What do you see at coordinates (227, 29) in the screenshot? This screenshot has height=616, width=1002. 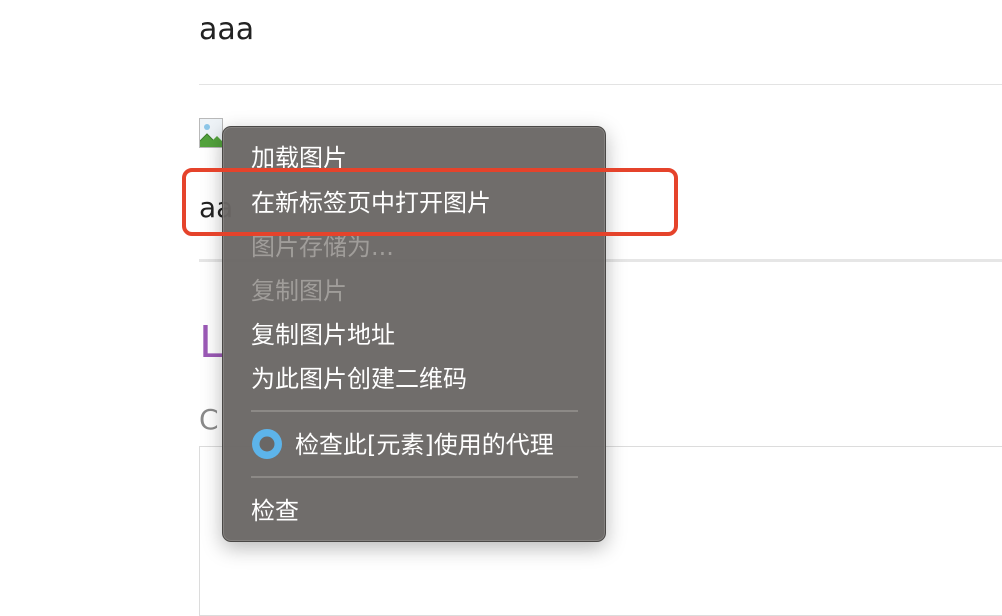 I see `page-text-aaa: aaa` at bounding box center [227, 29].